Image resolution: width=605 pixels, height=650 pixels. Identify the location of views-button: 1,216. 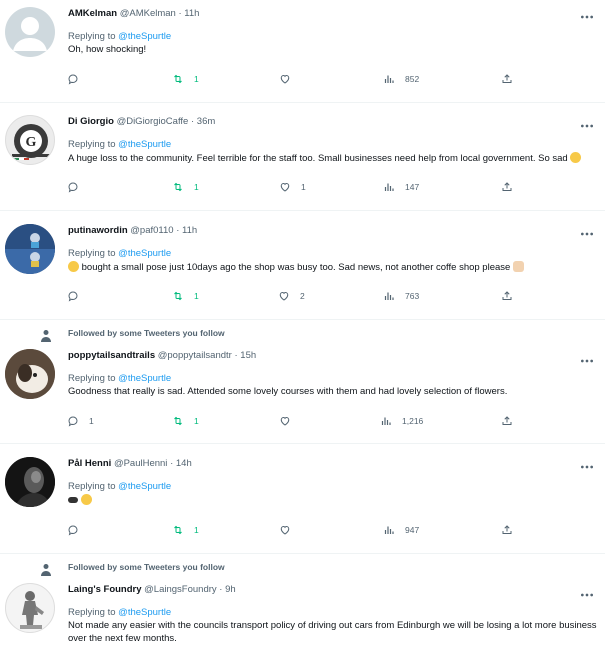
(401, 421).